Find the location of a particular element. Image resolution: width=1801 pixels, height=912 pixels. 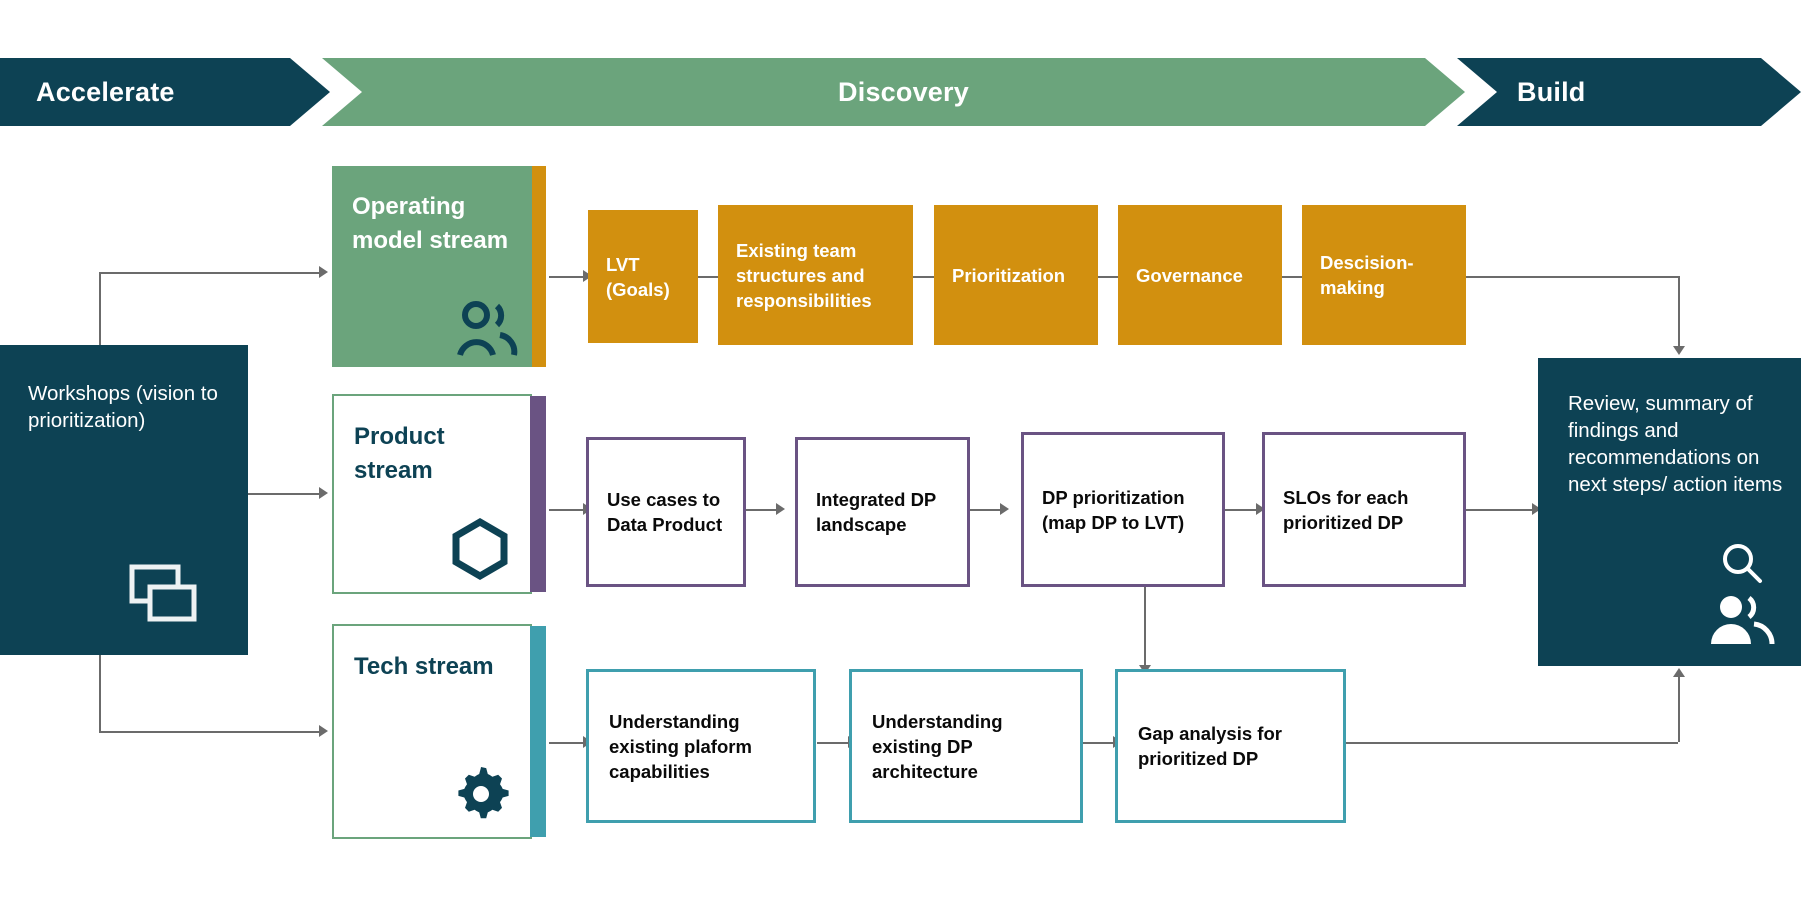

phase-banner-accelerate: Accelerate is located at coordinates (165, 92).